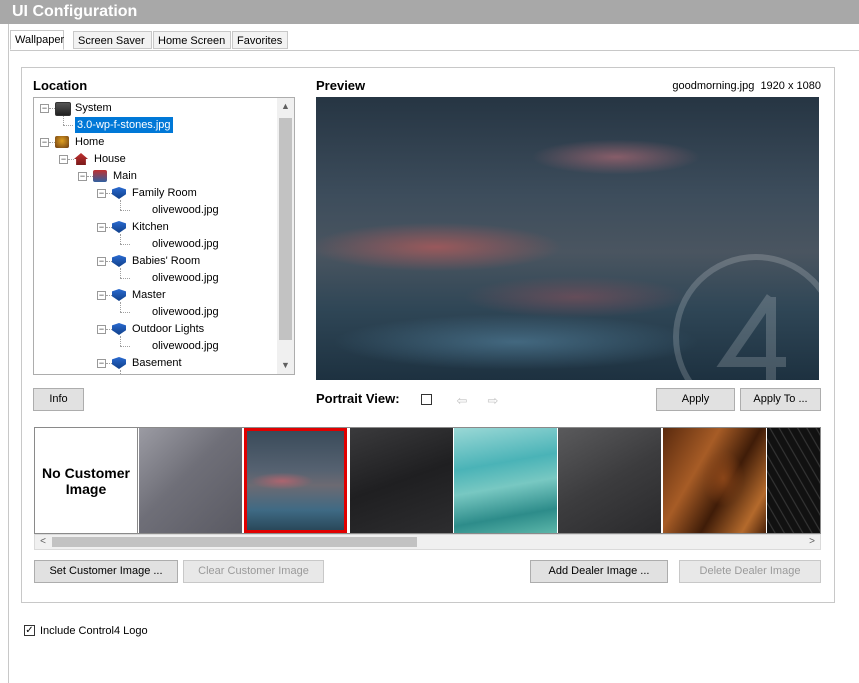  What do you see at coordinates (166, 261) in the screenshot?
I see `tree-node-label: Babies' Room` at bounding box center [166, 261].